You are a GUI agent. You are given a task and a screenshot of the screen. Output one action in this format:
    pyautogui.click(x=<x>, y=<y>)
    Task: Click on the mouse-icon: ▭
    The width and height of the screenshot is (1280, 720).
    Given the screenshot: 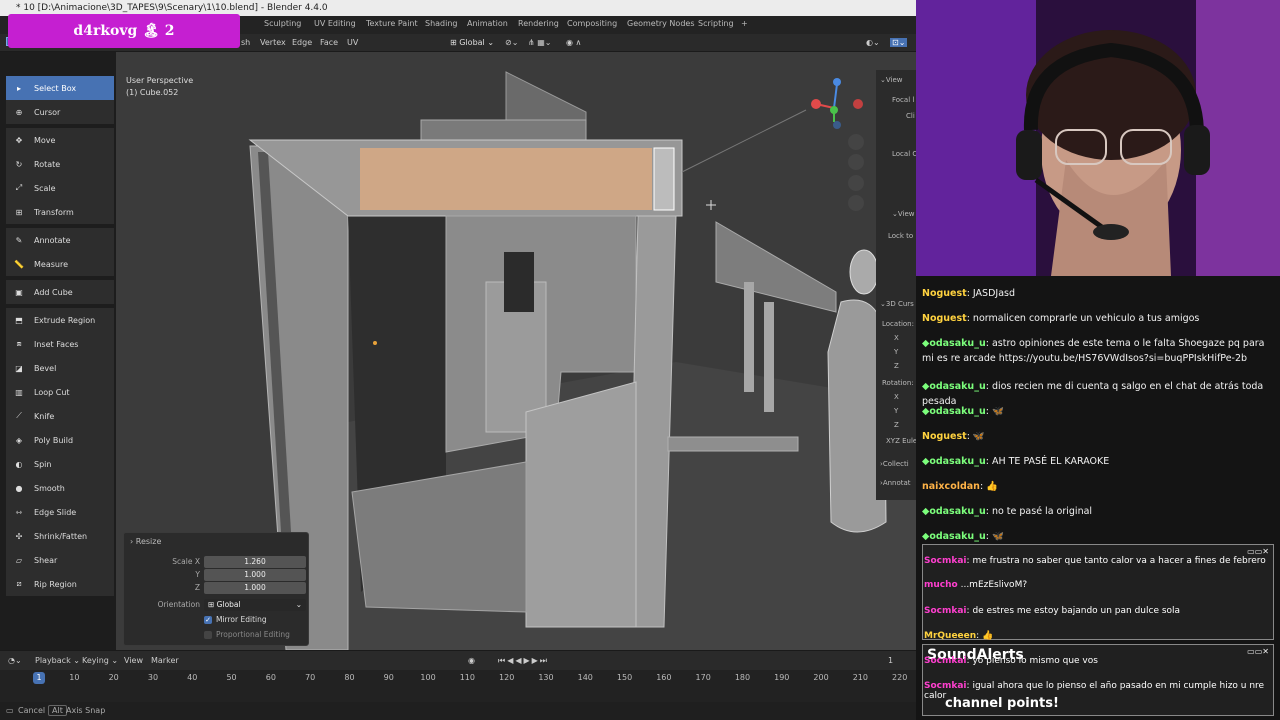 What is the action you would take?
    pyautogui.click(x=10, y=710)
    